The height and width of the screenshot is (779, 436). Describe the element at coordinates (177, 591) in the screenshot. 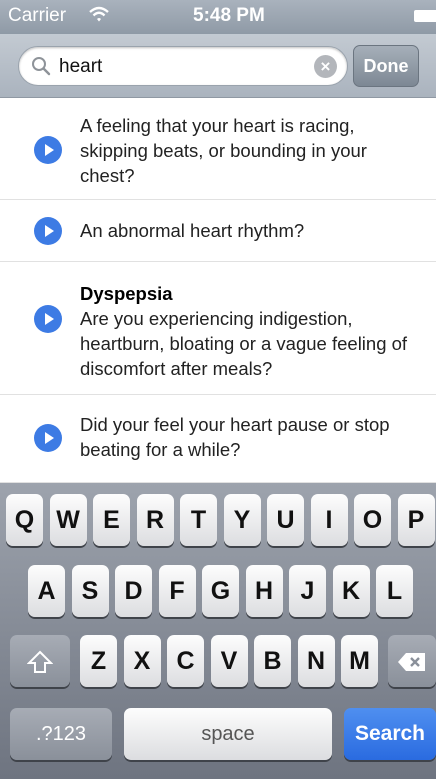

I see `key-f: F` at that location.